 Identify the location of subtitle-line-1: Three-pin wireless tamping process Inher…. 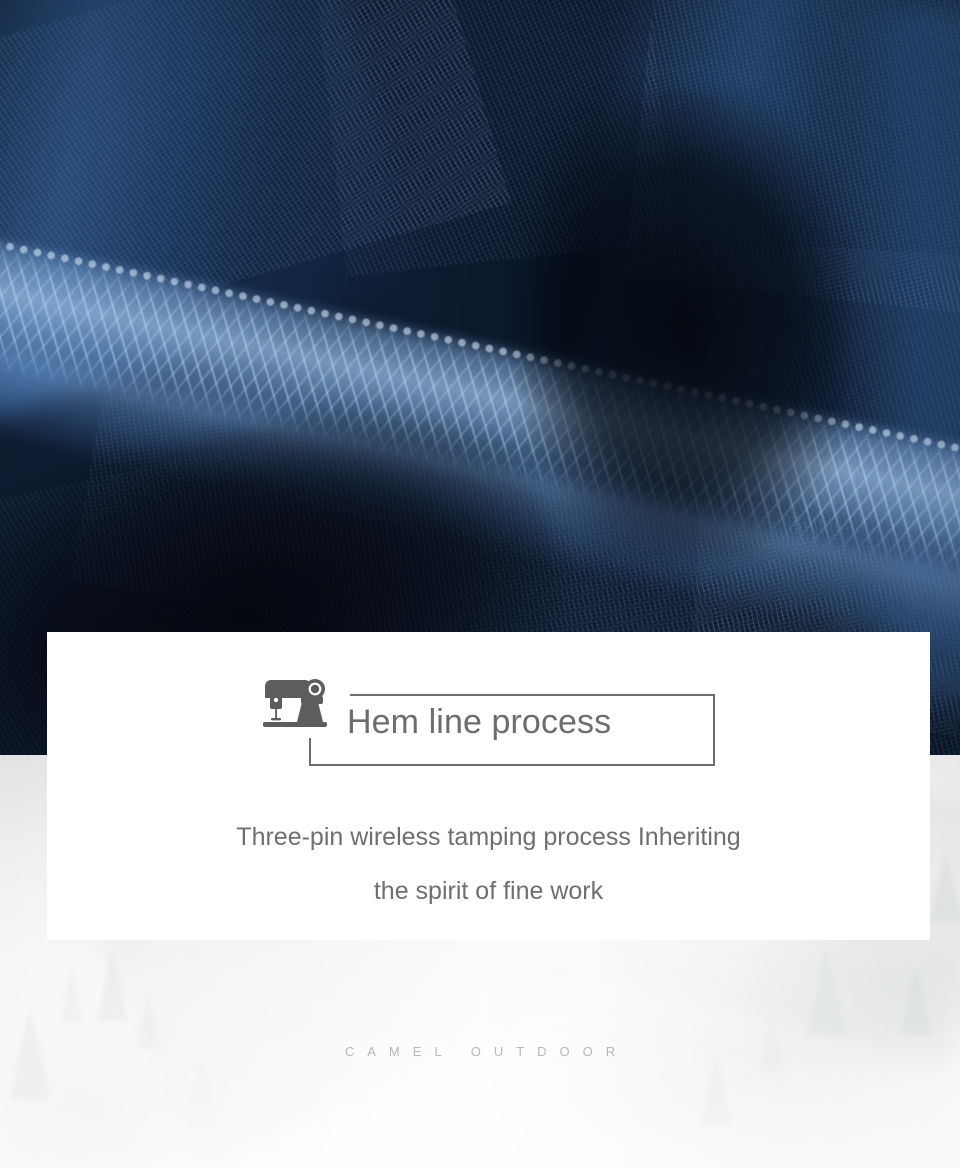
(488, 837).